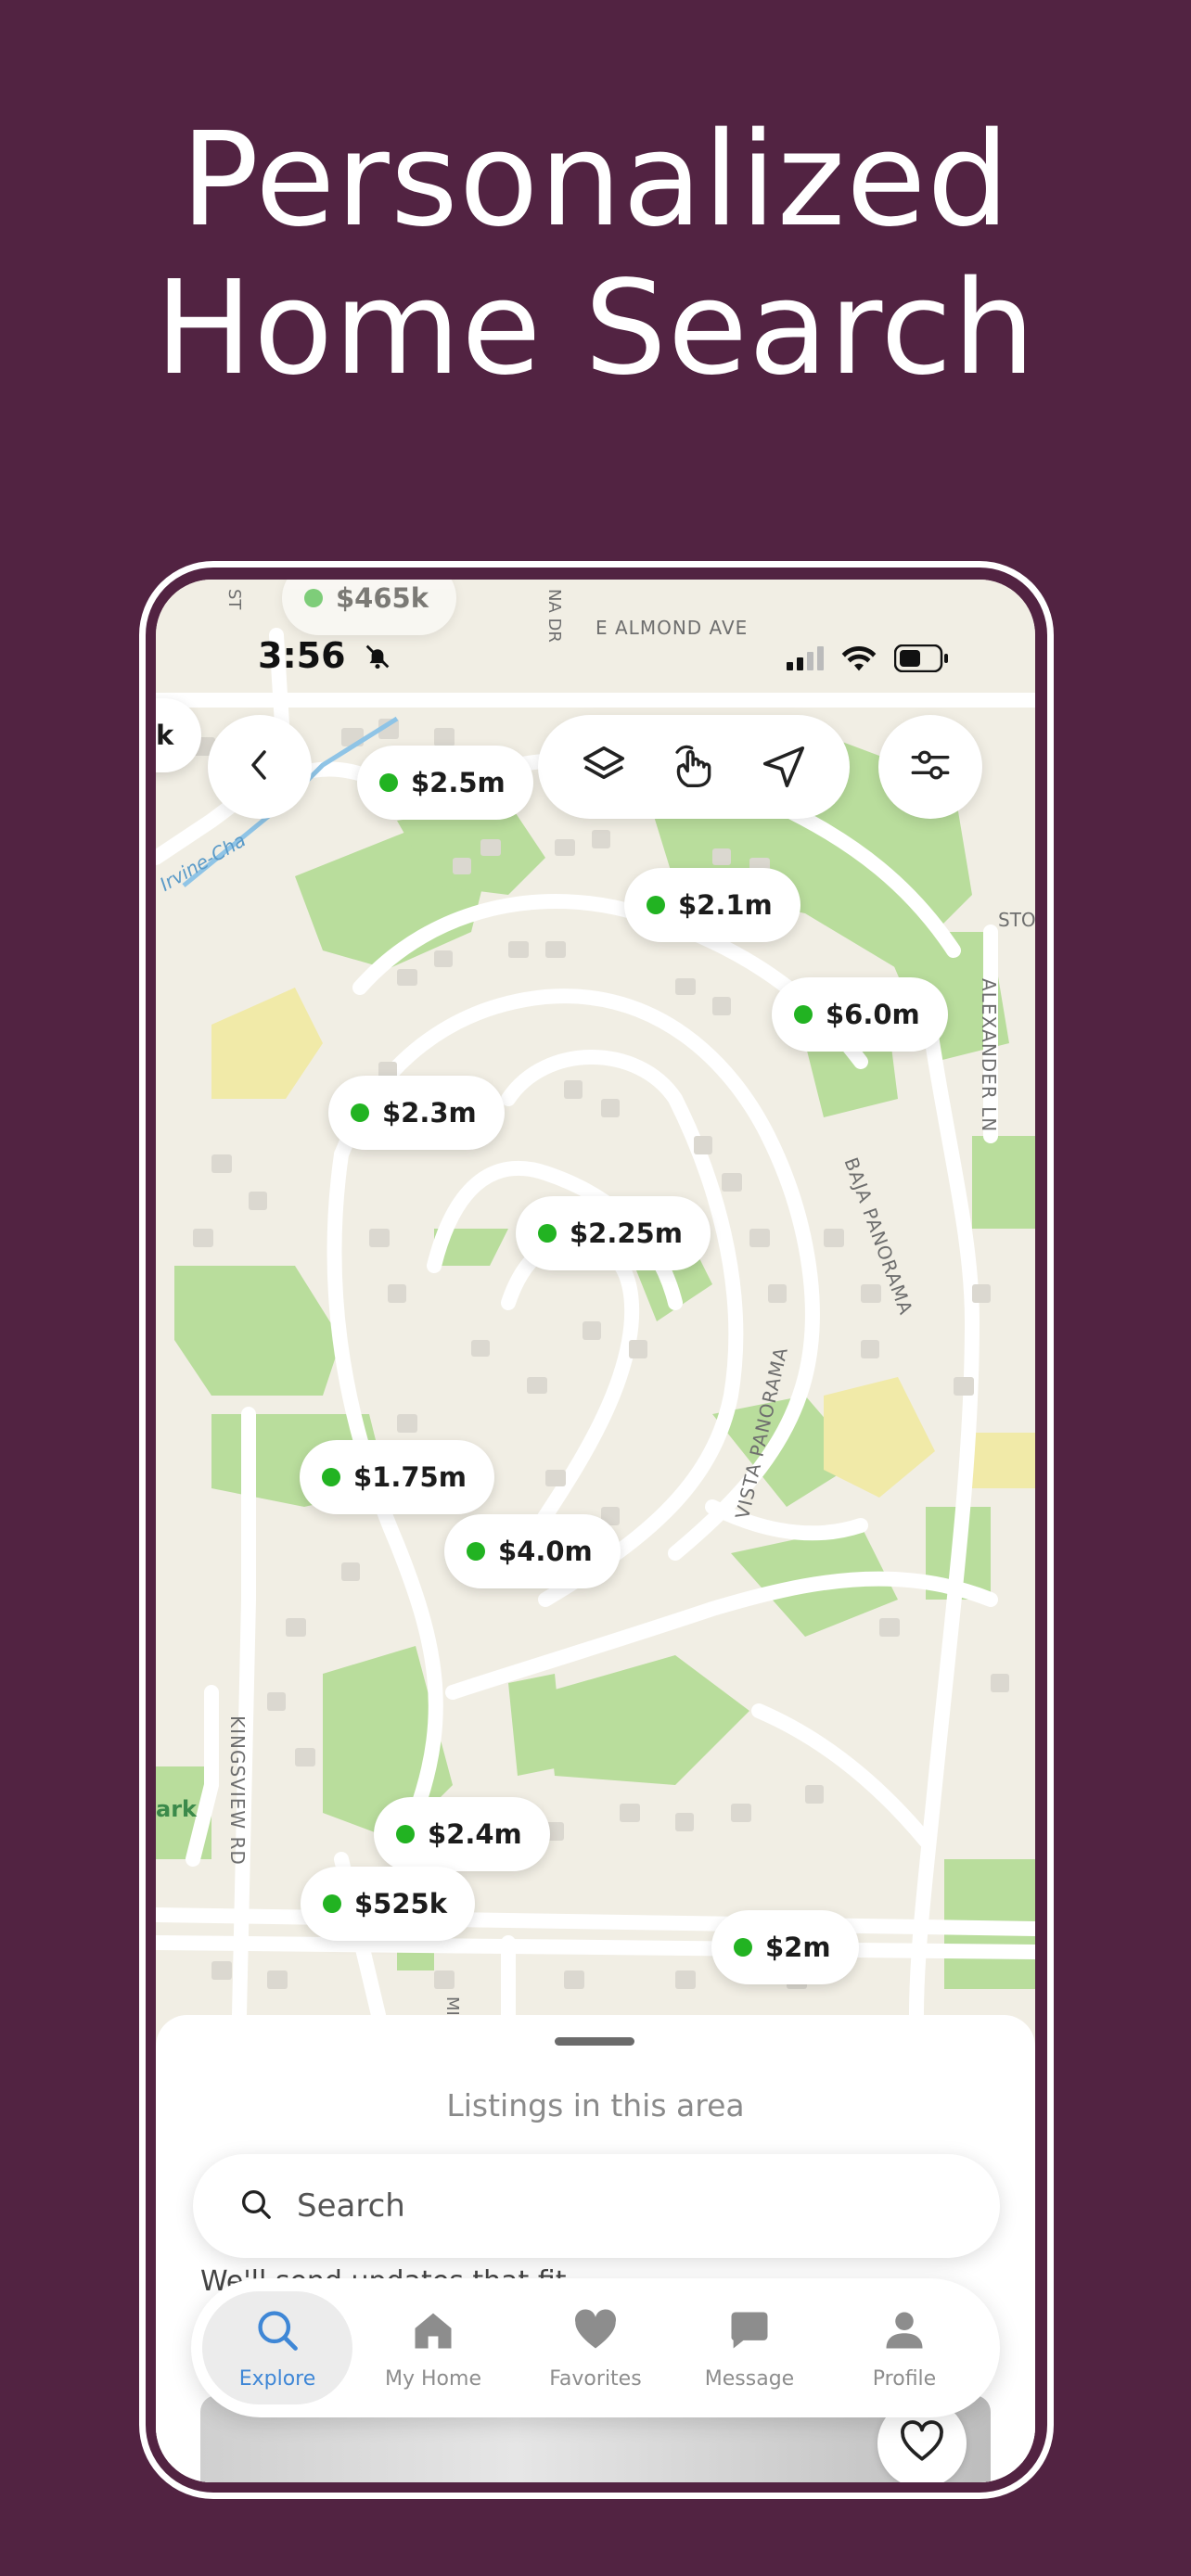 The width and height of the screenshot is (1191, 2576). What do you see at coordinates (725, 905) in the screenshot?
I see `price-pin-label: $2.1m` at bounding box center [725, 905].